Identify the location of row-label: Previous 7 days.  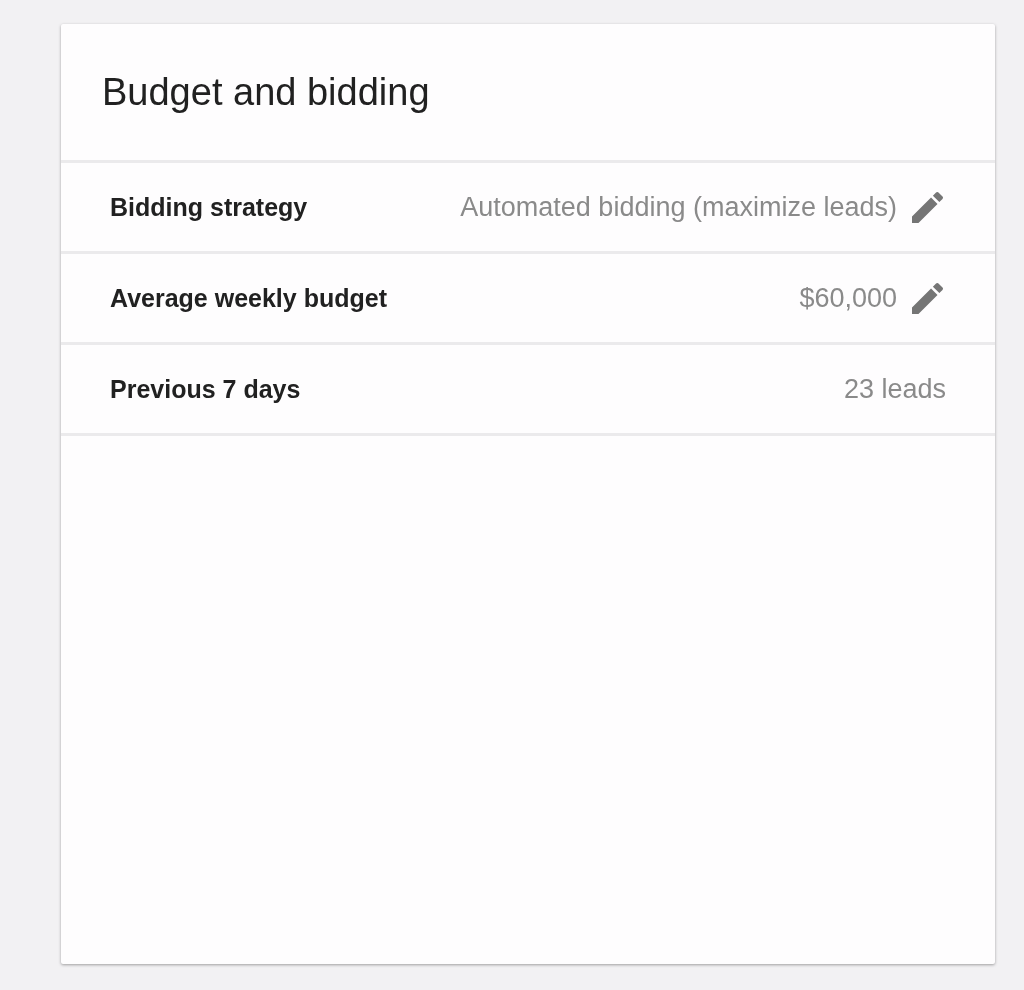
(205, 389).